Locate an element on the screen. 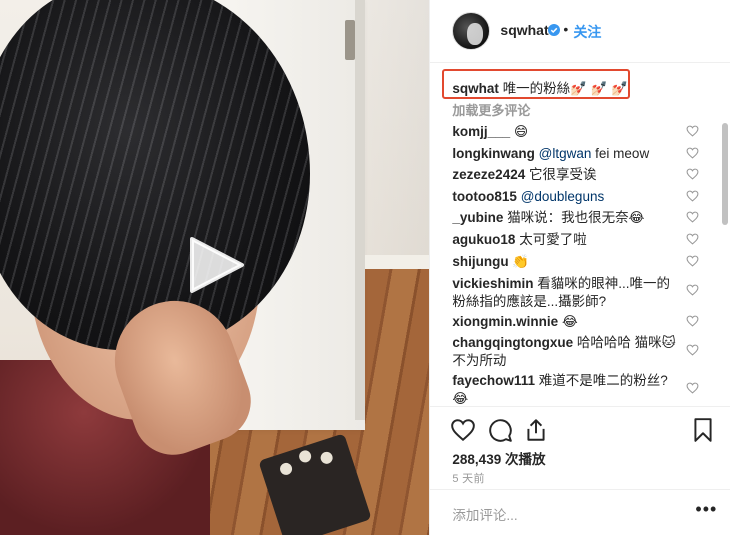  share-icon is located at coordinates (536, 430).